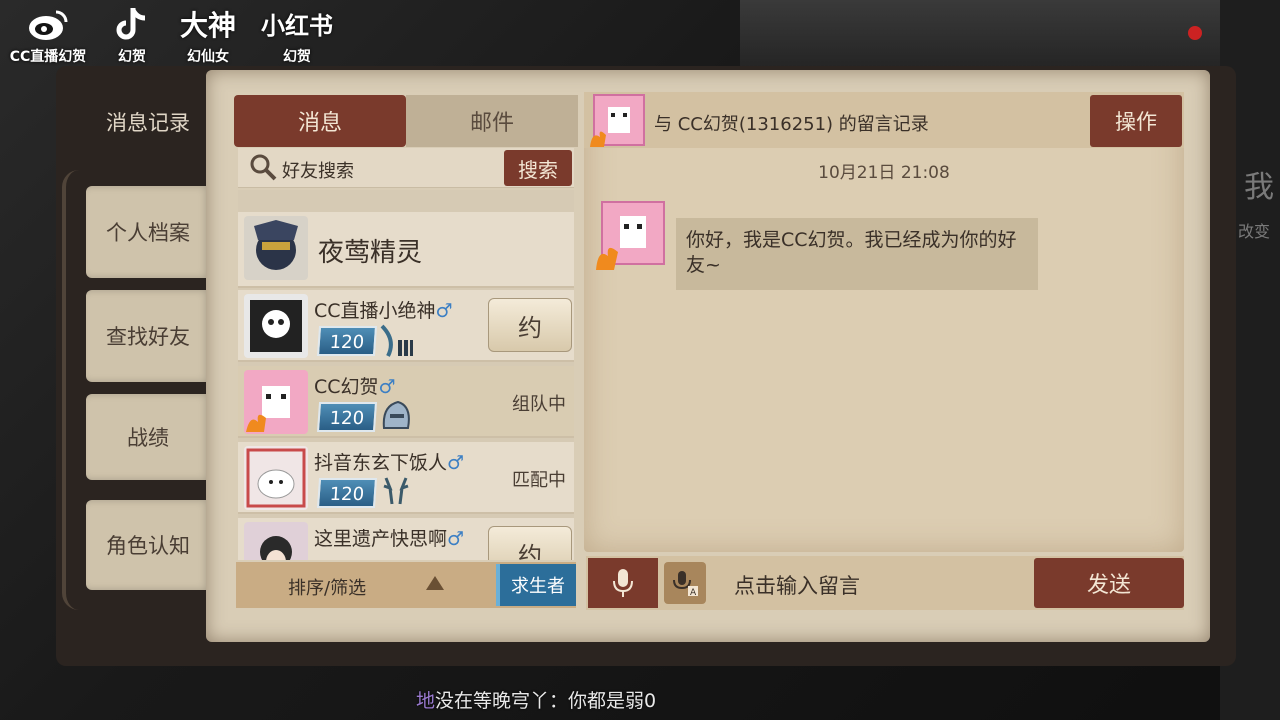 This screenshot has height=720, width=1280. What do you see at coordinates (693, 593) in the screenshot?
I see `svg-text: A` at bounding box center [693, 593].